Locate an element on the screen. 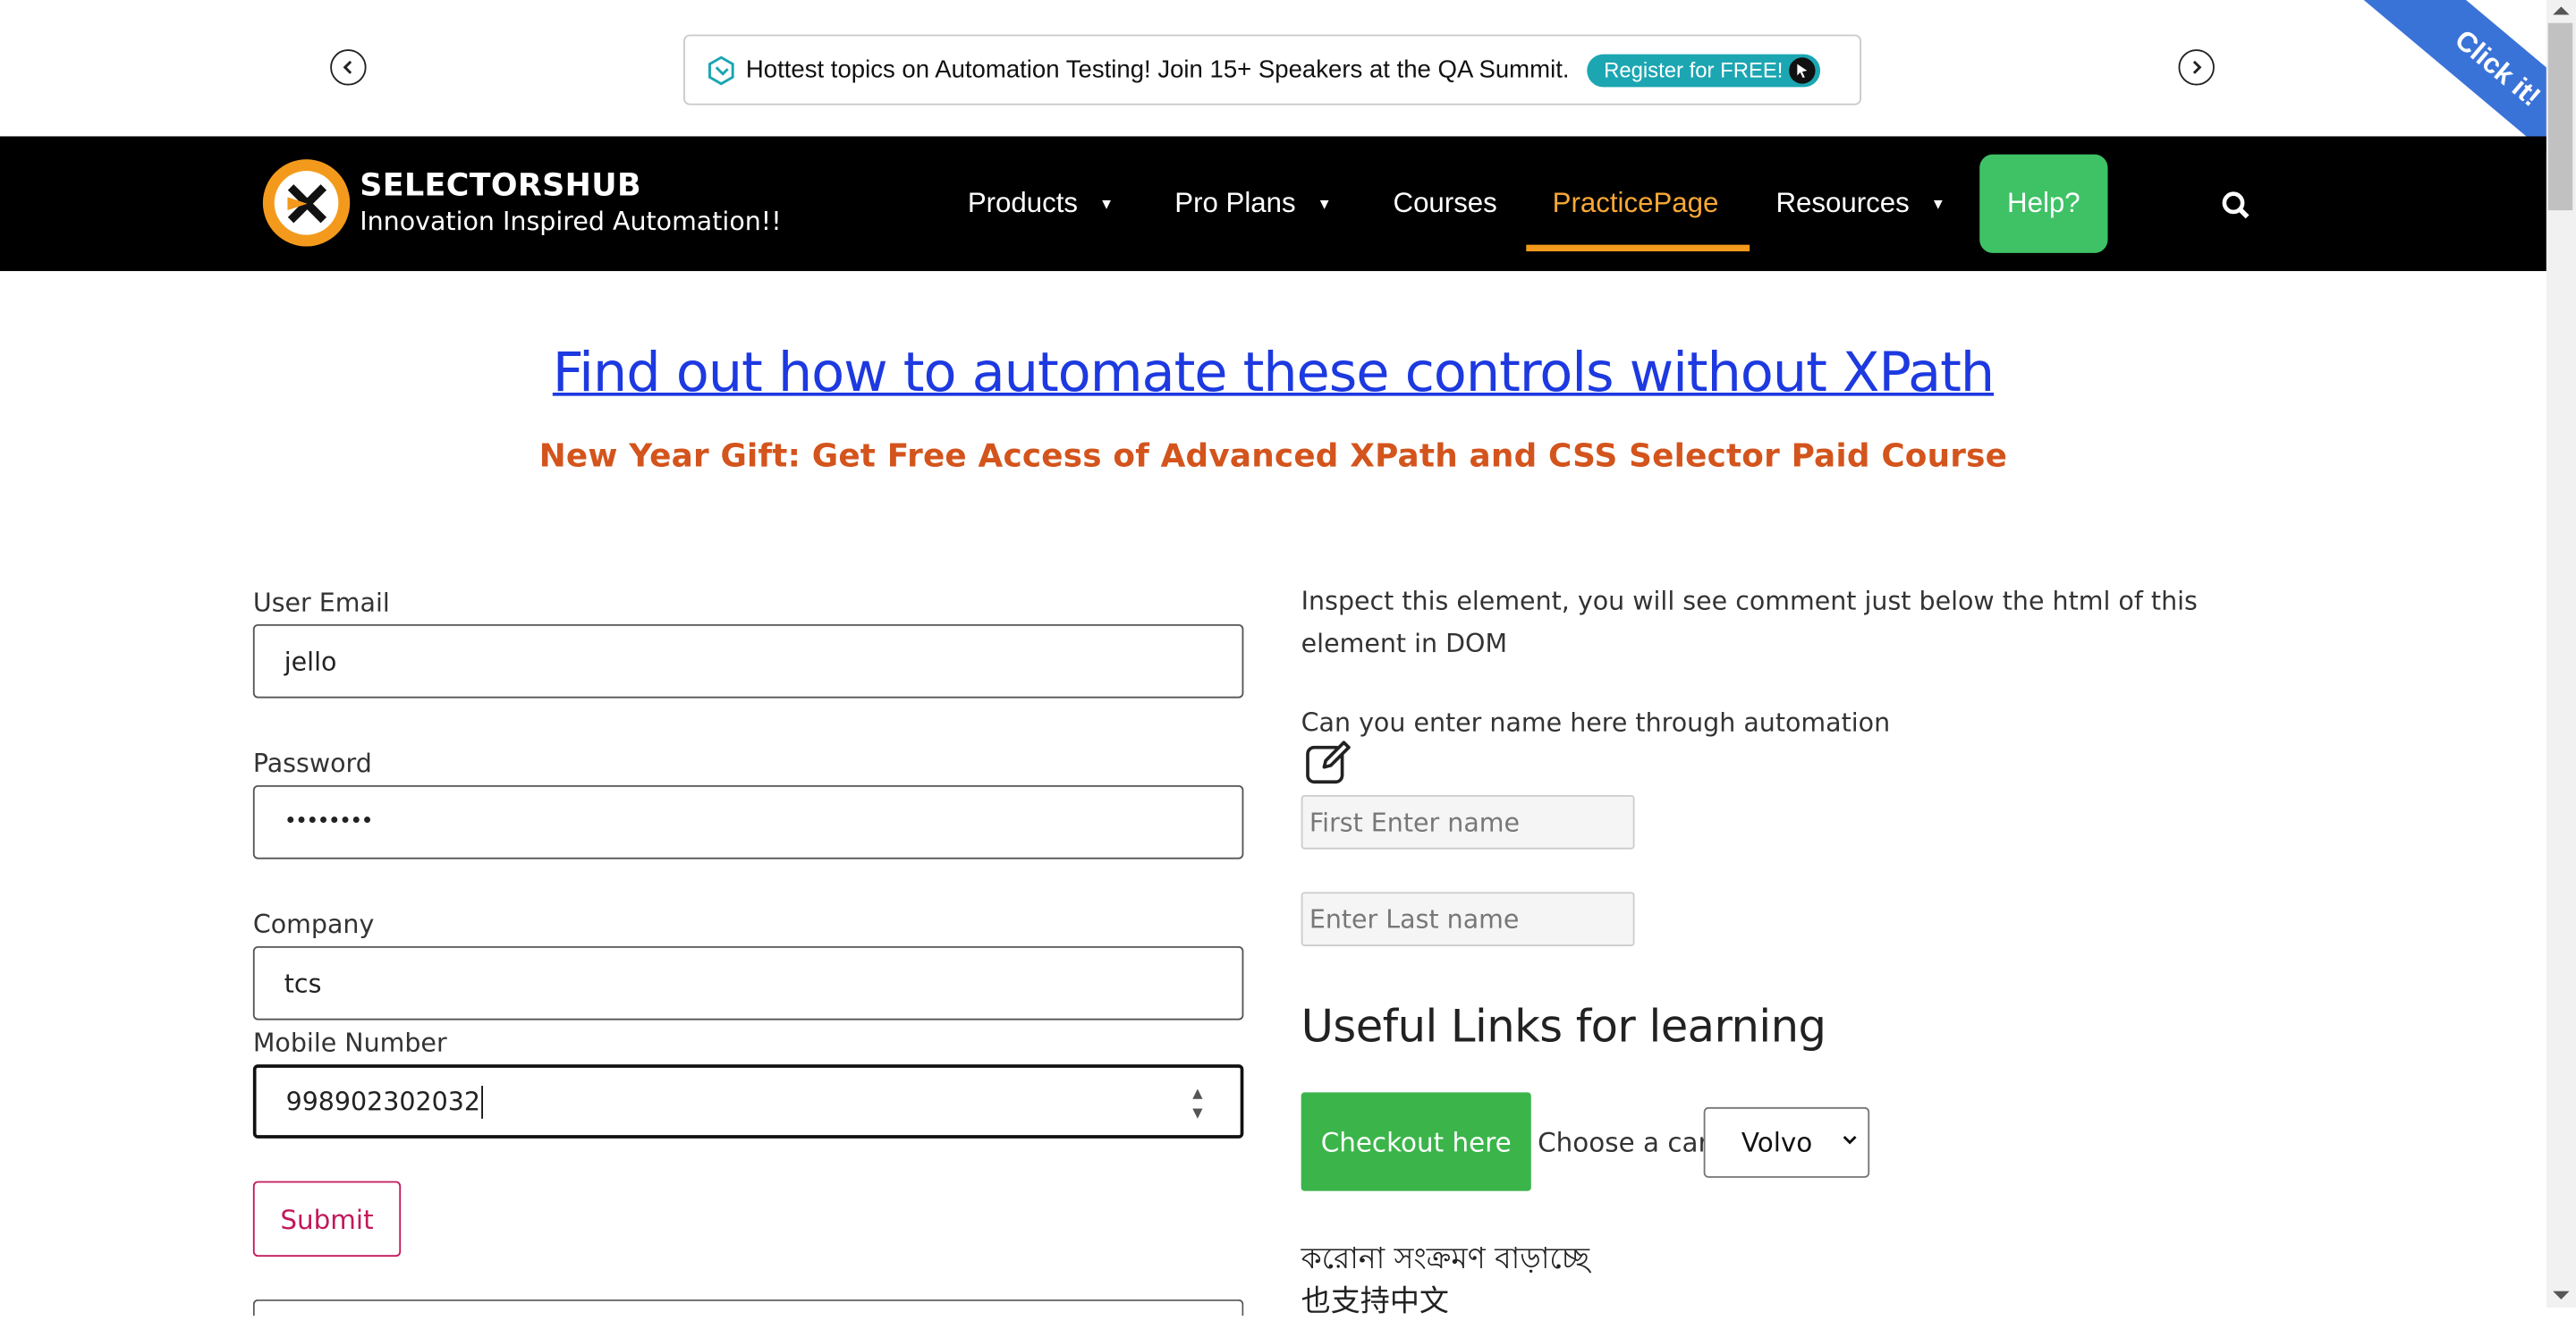 The image size is (2576, 1321). useful-links-heading: Useful Links for learning is located at coordinates (1563, 1028).